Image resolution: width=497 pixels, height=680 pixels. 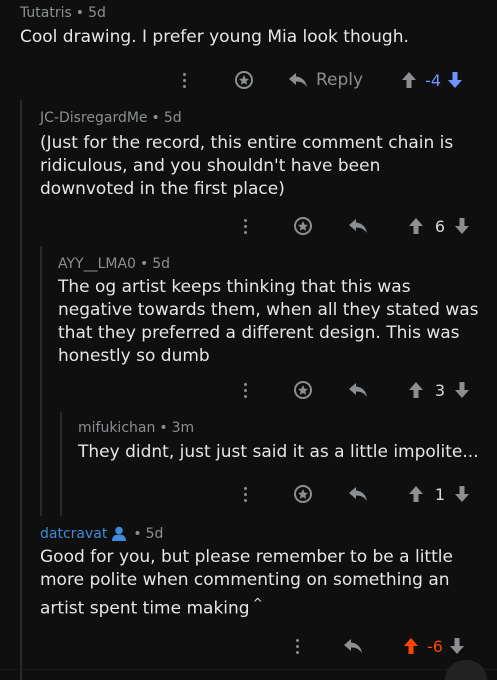 What do you see at coordinates (94, 118) in the screenshot?
I see `comment-author: JC-DisregardMe` at bounding box center [94, 118].